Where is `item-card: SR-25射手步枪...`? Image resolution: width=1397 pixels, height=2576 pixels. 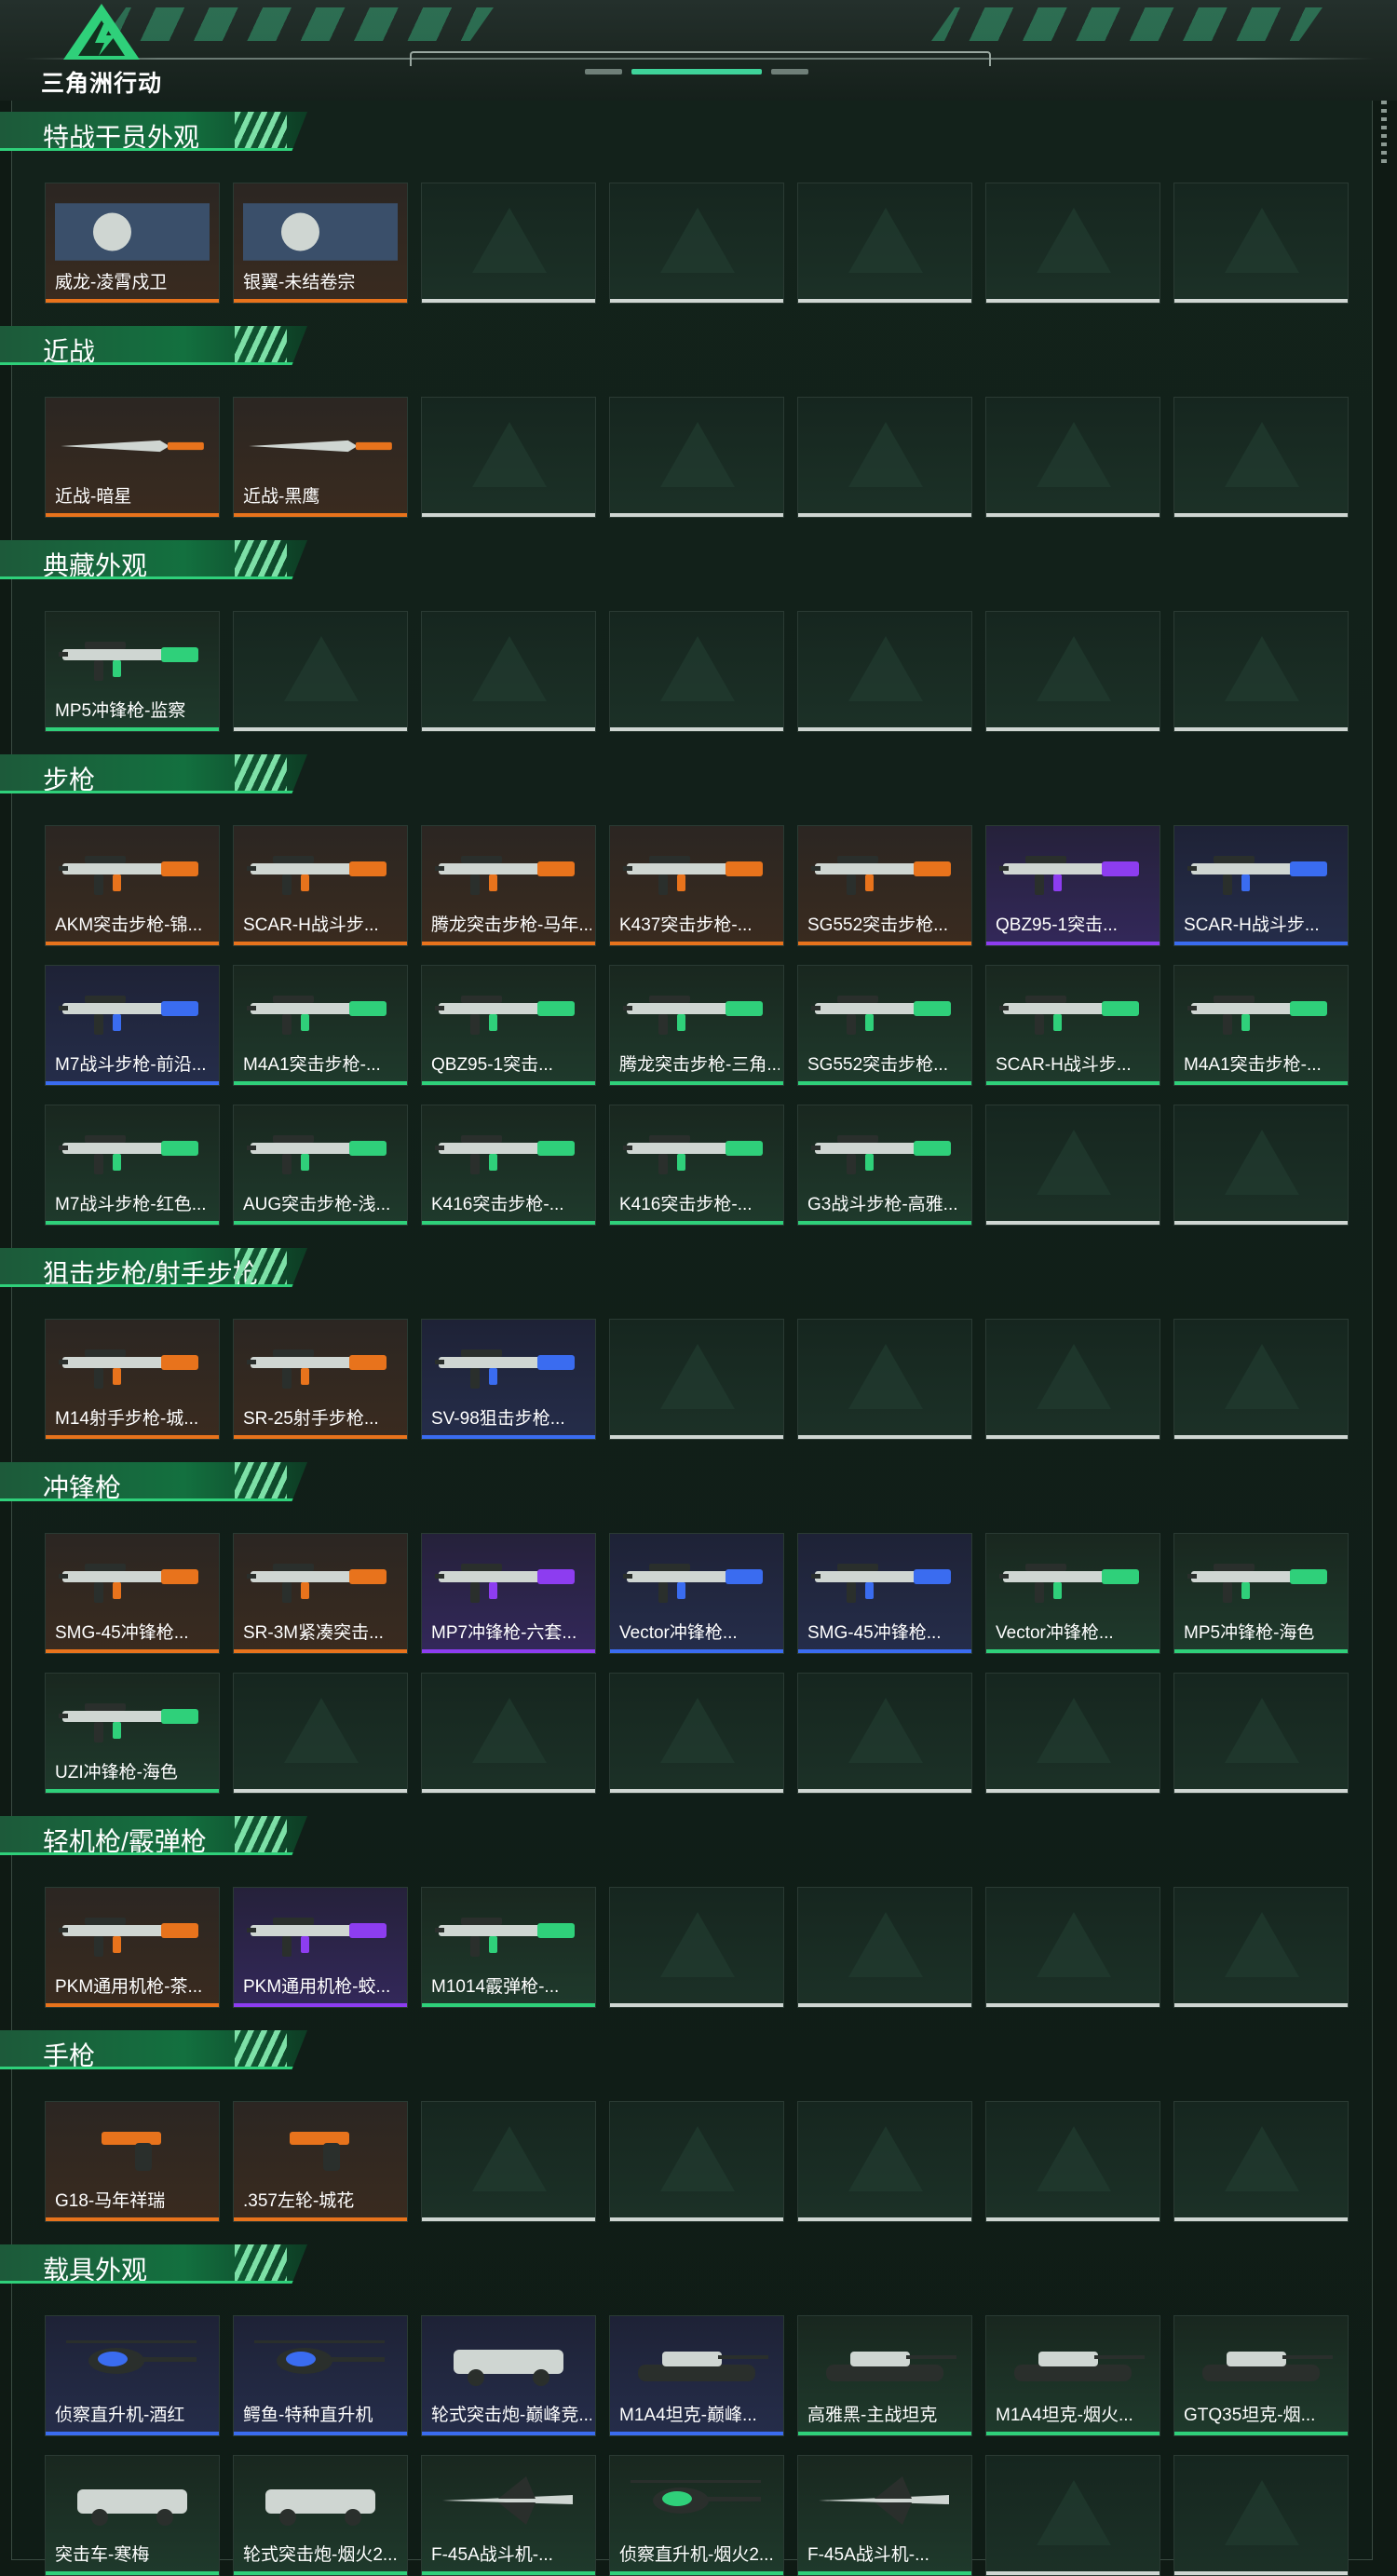 item-card: SR-25射手步枪... is located at coordinates (320, 1379).